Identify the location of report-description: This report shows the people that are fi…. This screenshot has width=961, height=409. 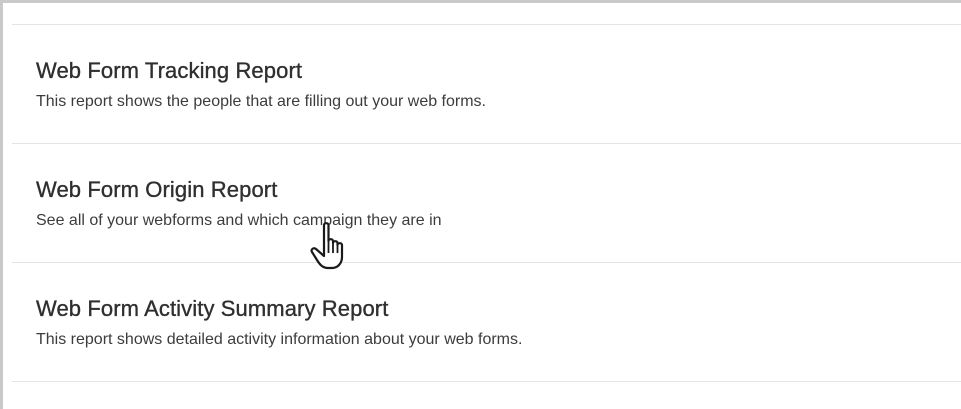
(261, 101).